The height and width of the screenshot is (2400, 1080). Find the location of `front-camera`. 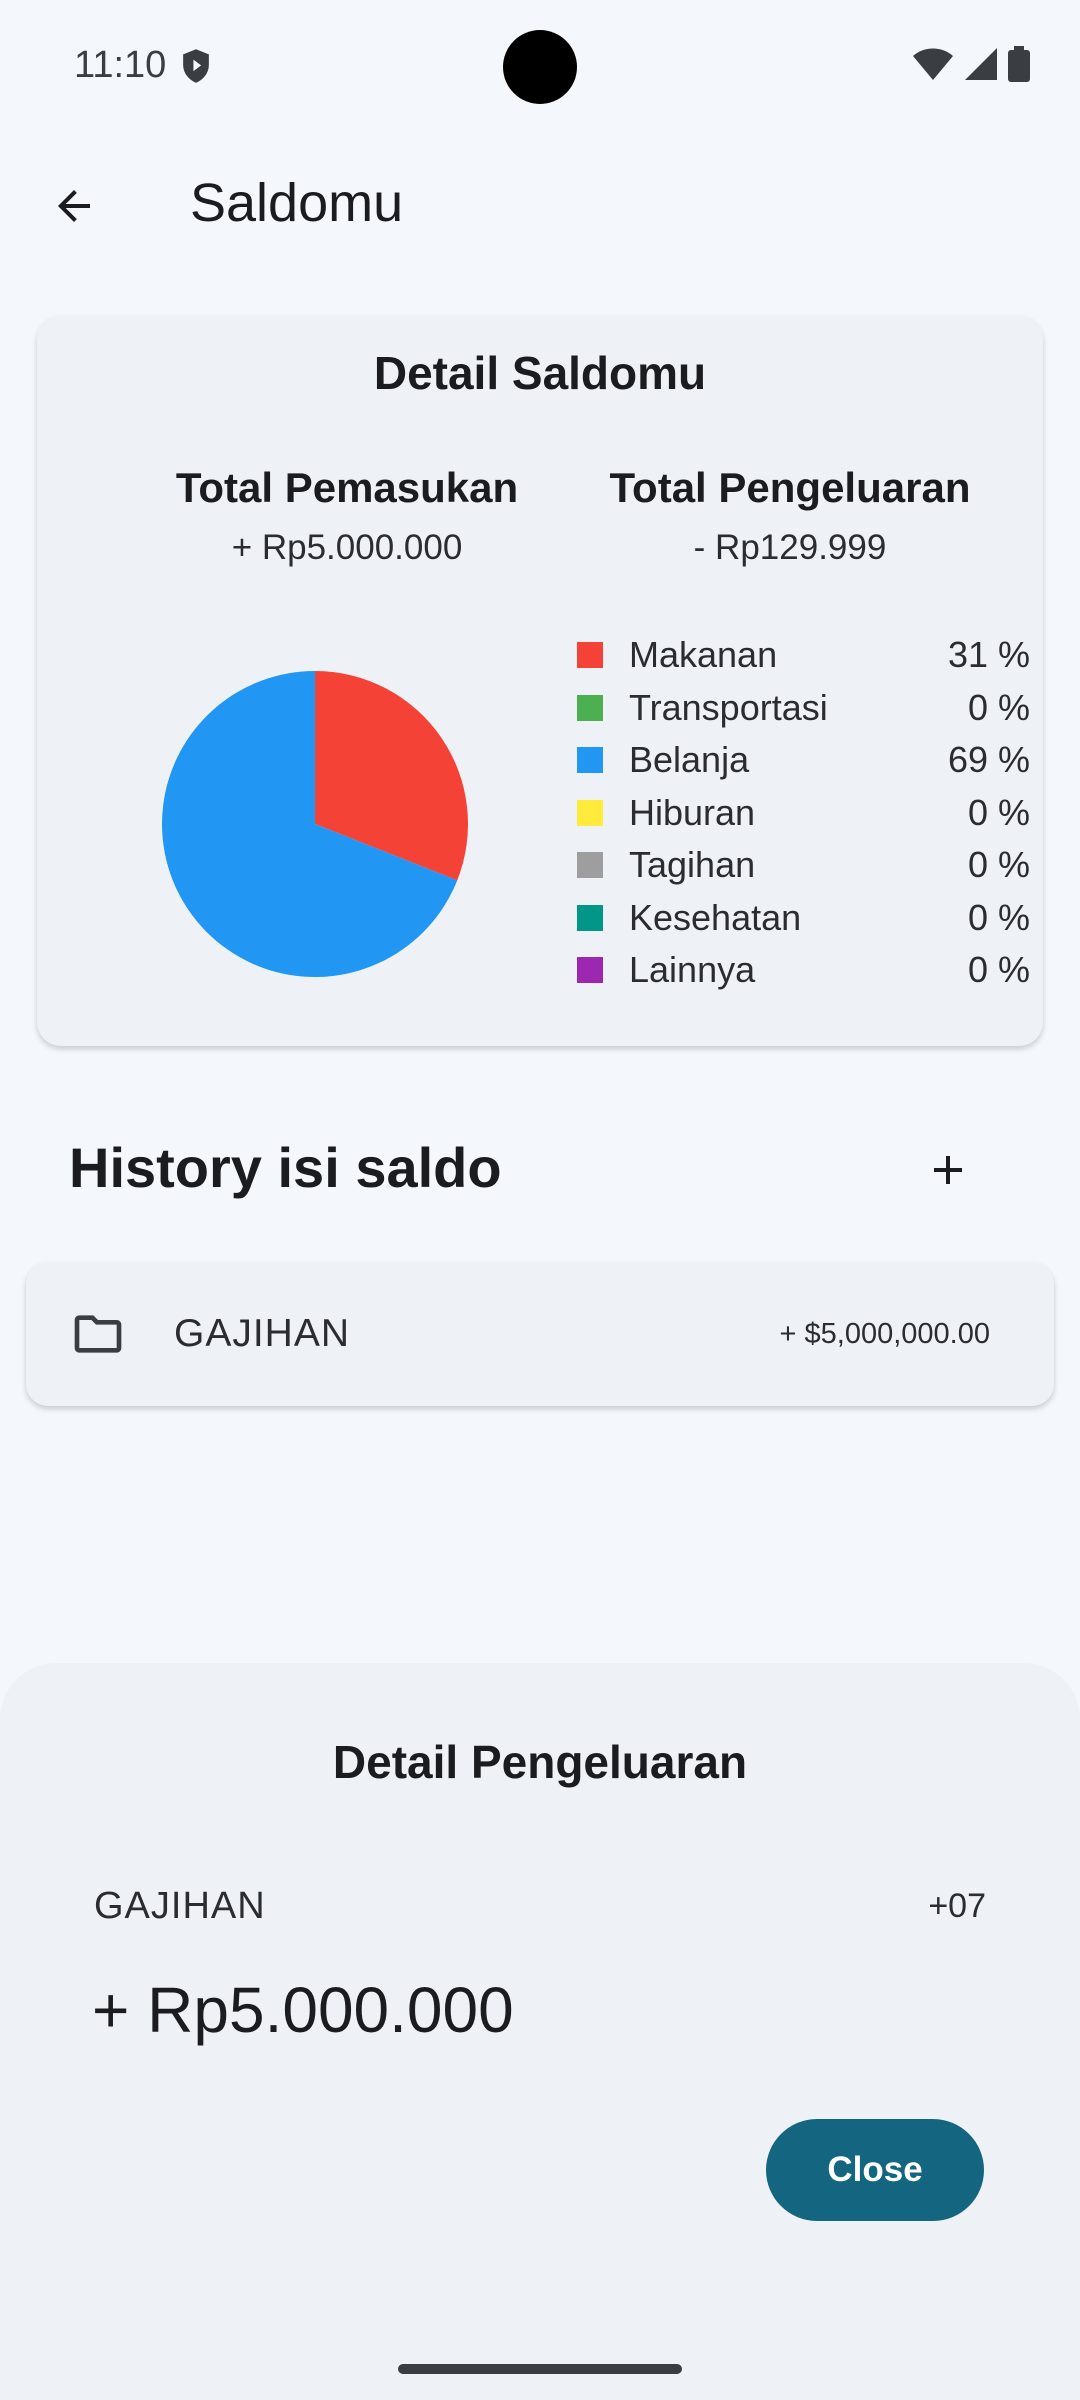

front-camera is located at coordinates (540, 67).